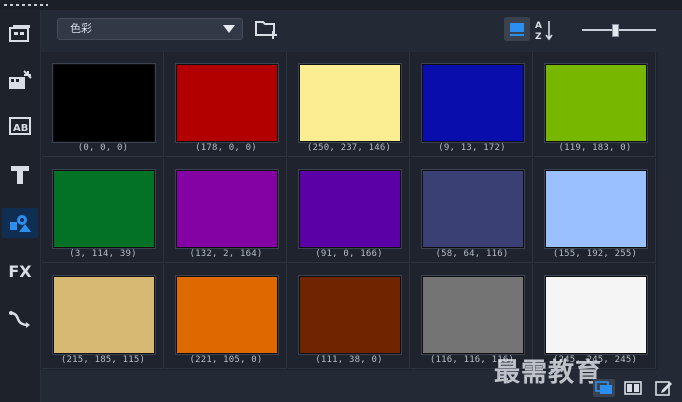 The width and height of the screenshot is (682, 402). What do you see at coordinates (472, 254) in the screenshot?
I see `color-swatch-label: (58, 64, 116)` at bounding box center [472, 254].